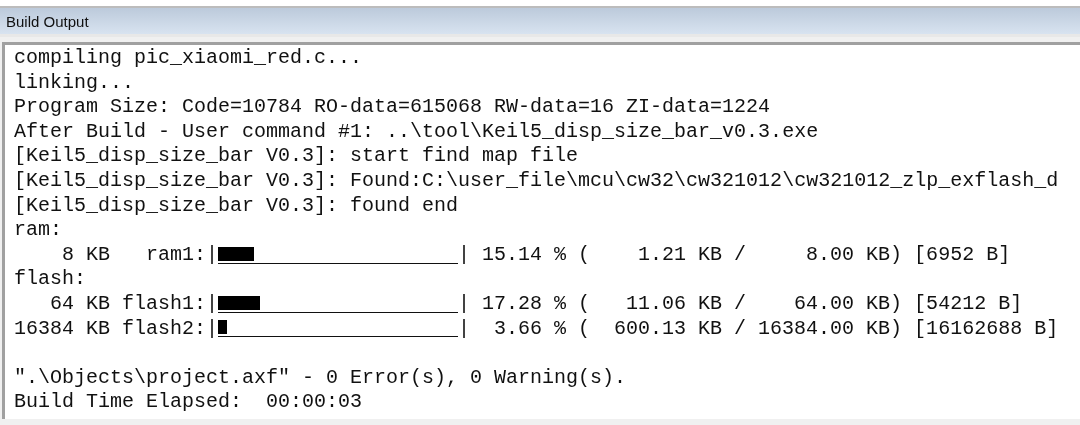 The height and width of the screenshot is (425, 1080). Describe the element at coordinates (320, 378) in the screenshot. I see `output-line: ".\Objects\project.axf" - 0 Error(s), 0 Warning(s).` at that location.